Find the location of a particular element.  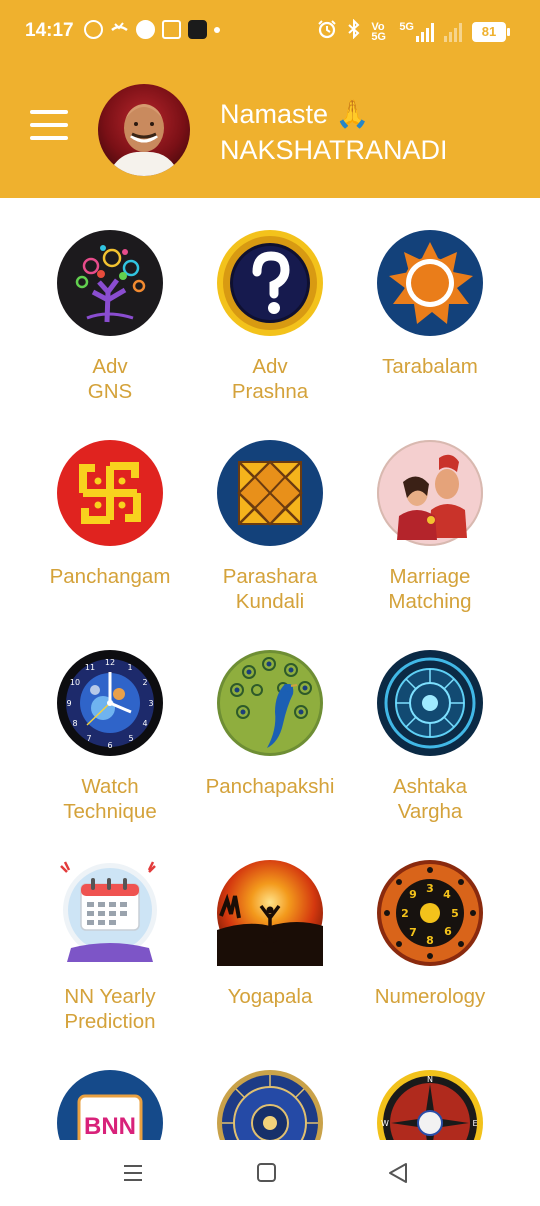

home-button is located at coordinates (267, 1173).